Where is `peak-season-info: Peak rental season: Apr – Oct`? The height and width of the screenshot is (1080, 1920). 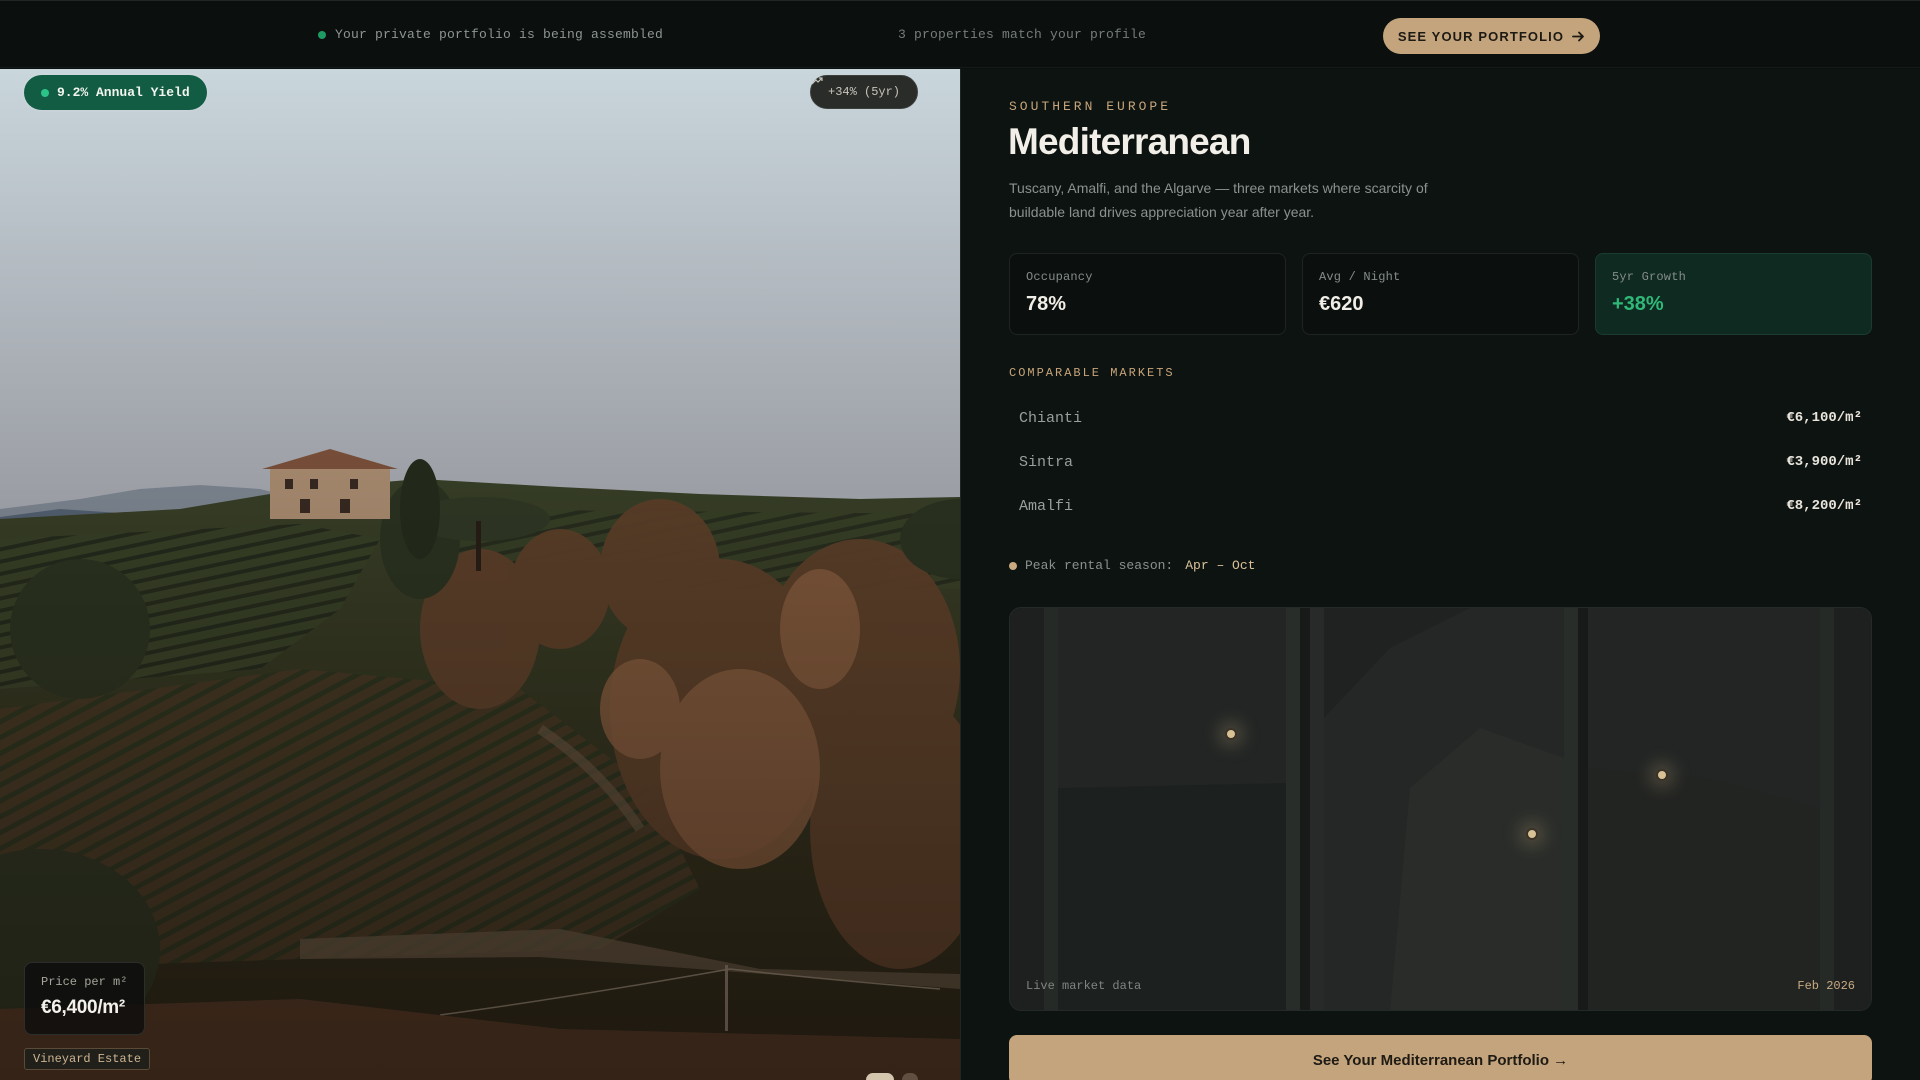
peak-season-info: Peak rental season: Apr – Oct is located at coordinates (1132, 565).